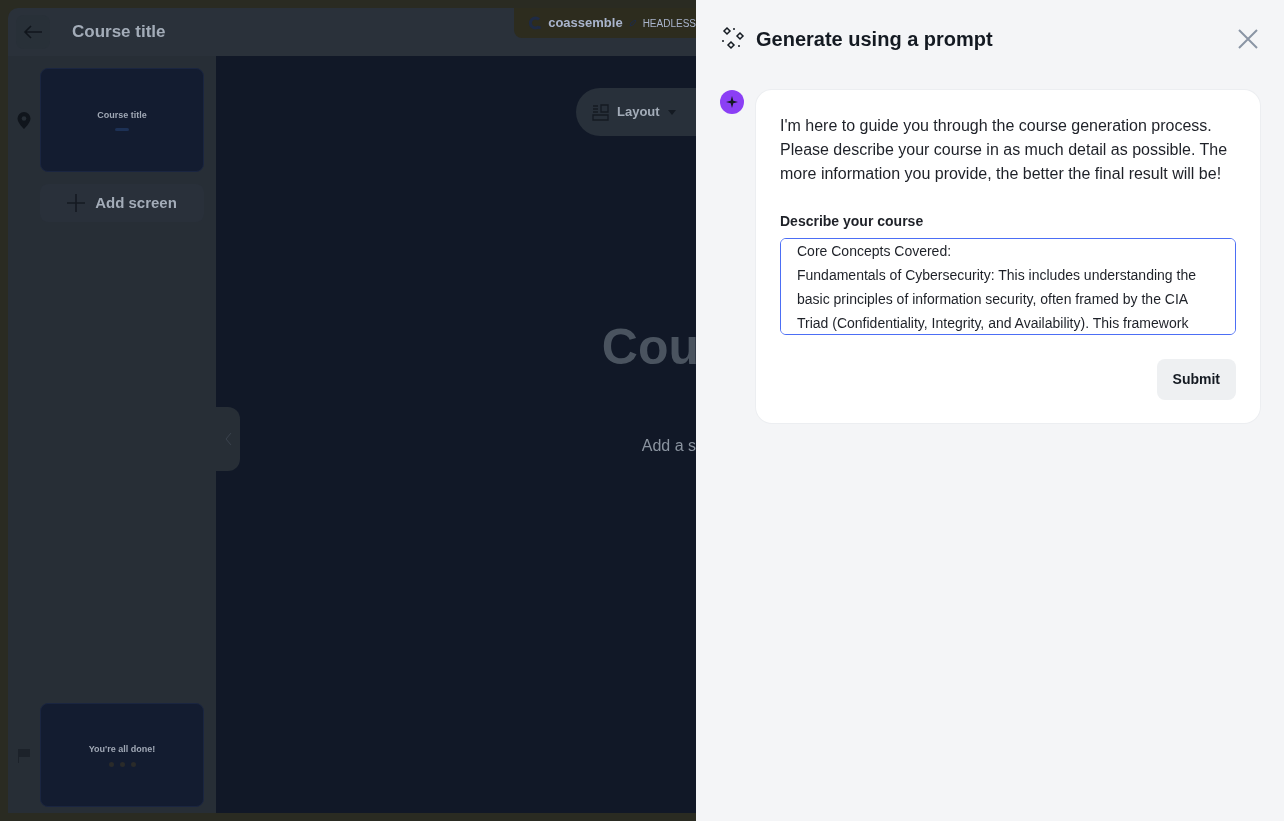 The height and width of the screenshot is (821, 1284). I want to click on layout-button: Layout, so click(636, 112).